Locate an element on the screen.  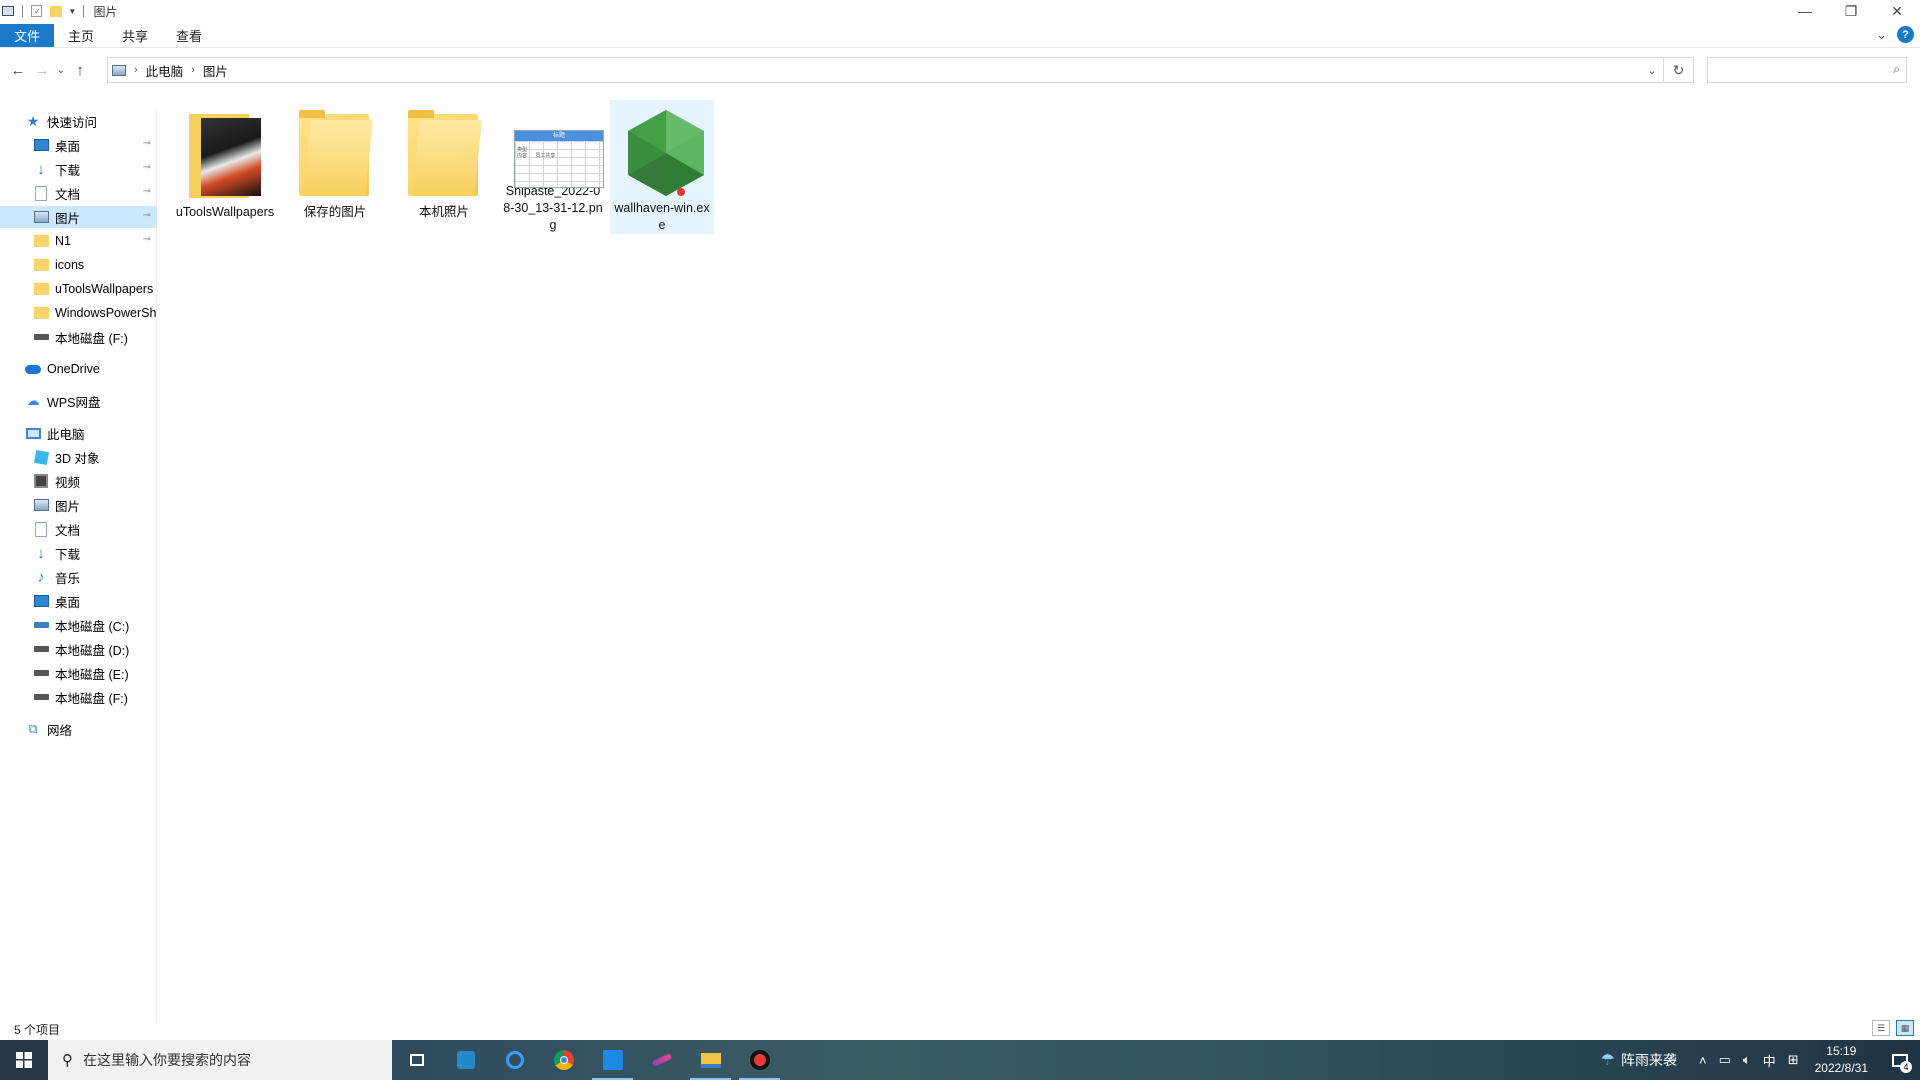
sidebar-item-downloads: ↓ 下载 ⊸ is located at coordinates (78, 169).